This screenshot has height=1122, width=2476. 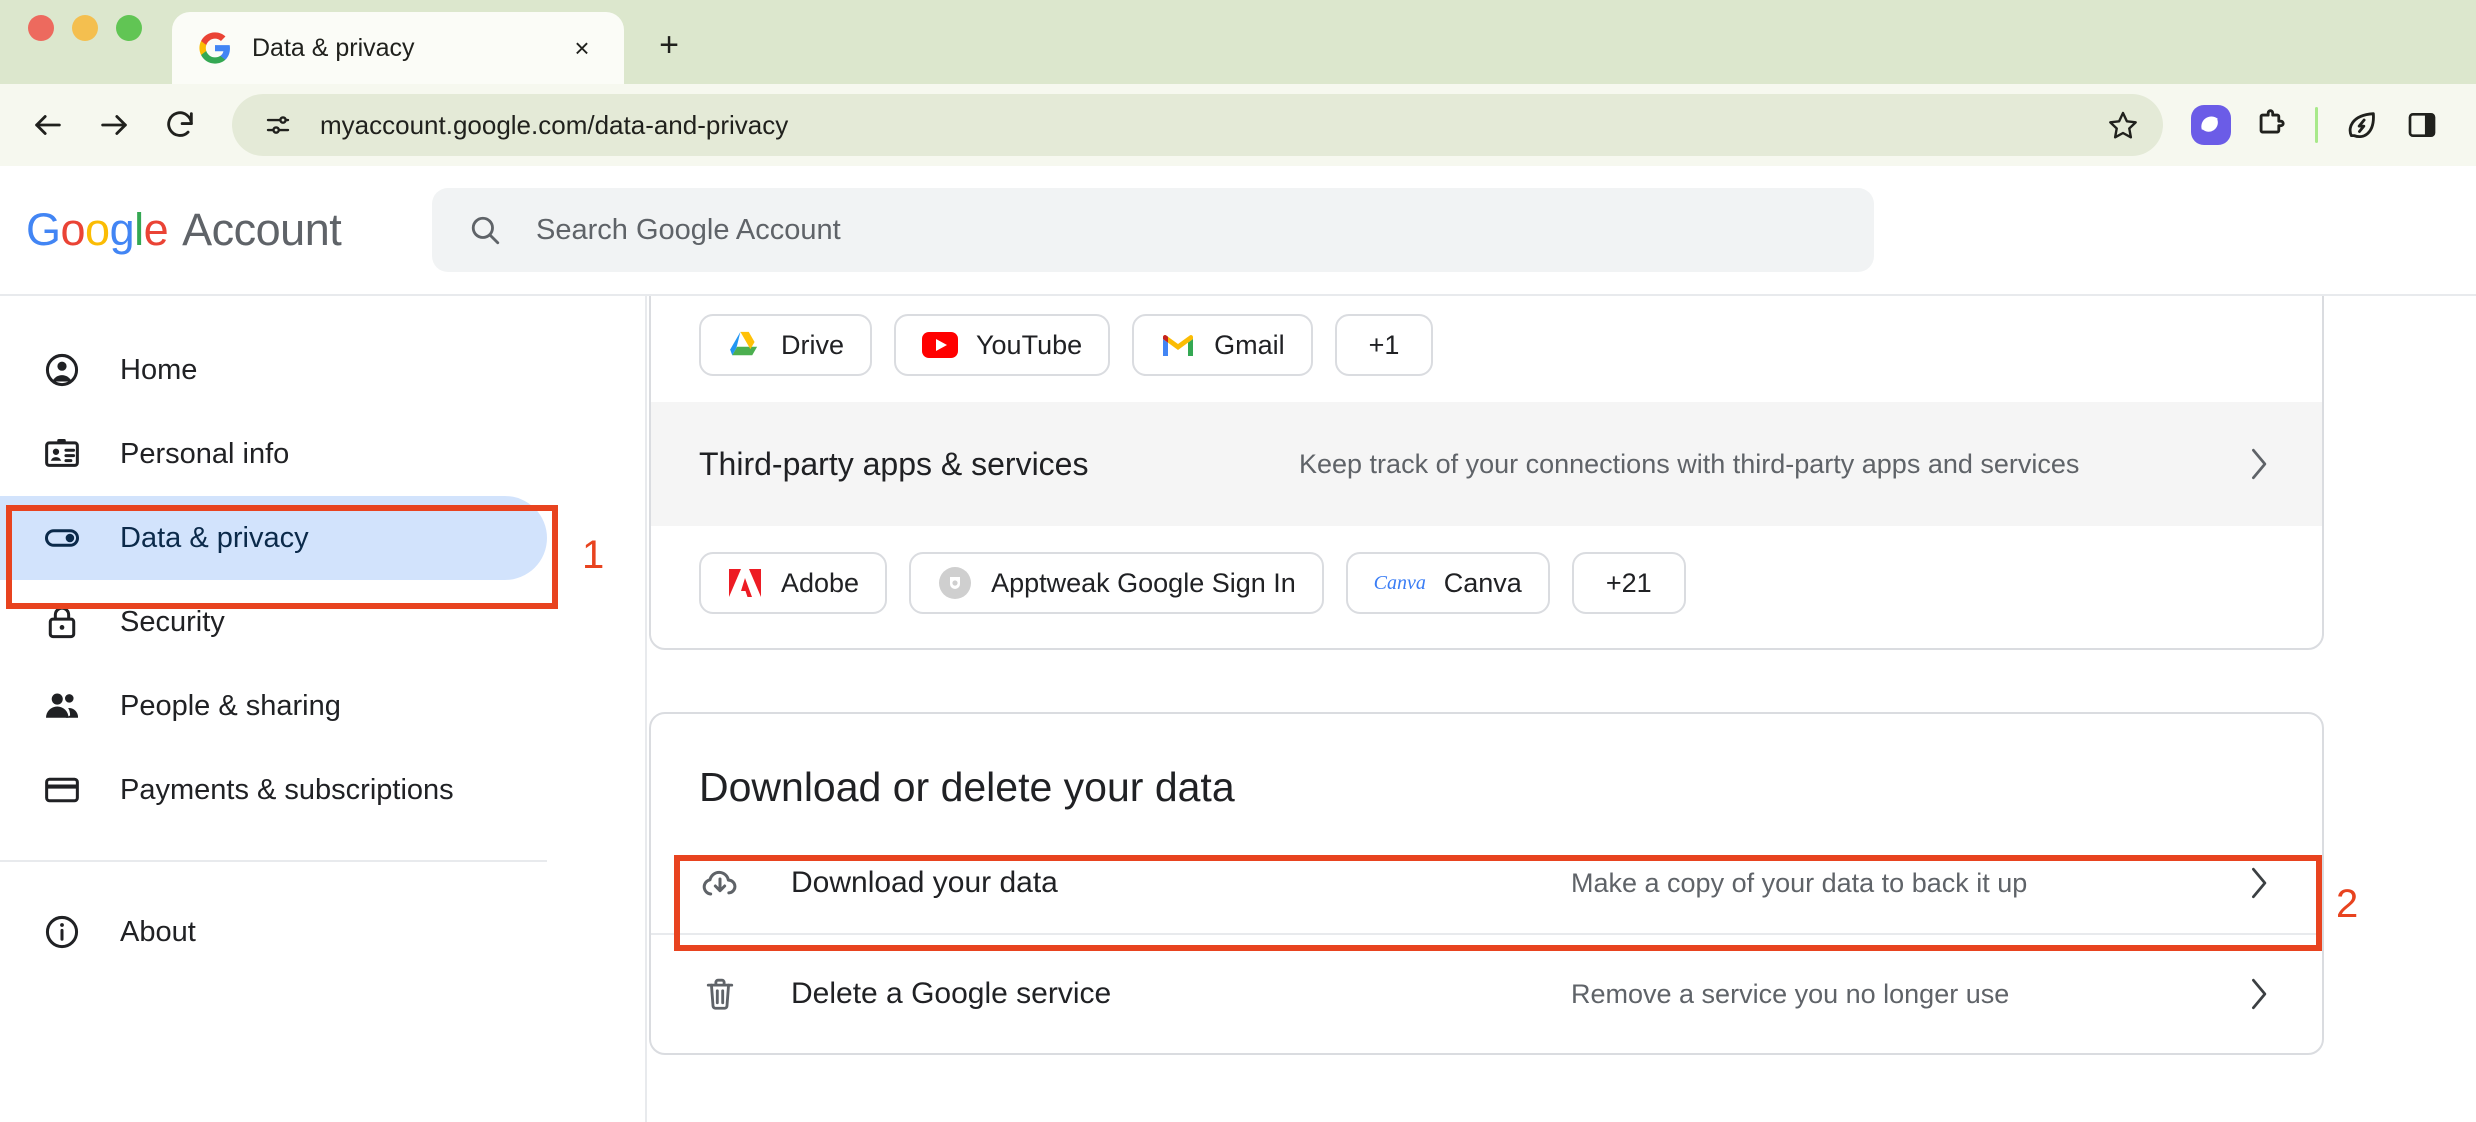 I want to click on search-placeholder: Search Google Account, so click(x=688, y=229).